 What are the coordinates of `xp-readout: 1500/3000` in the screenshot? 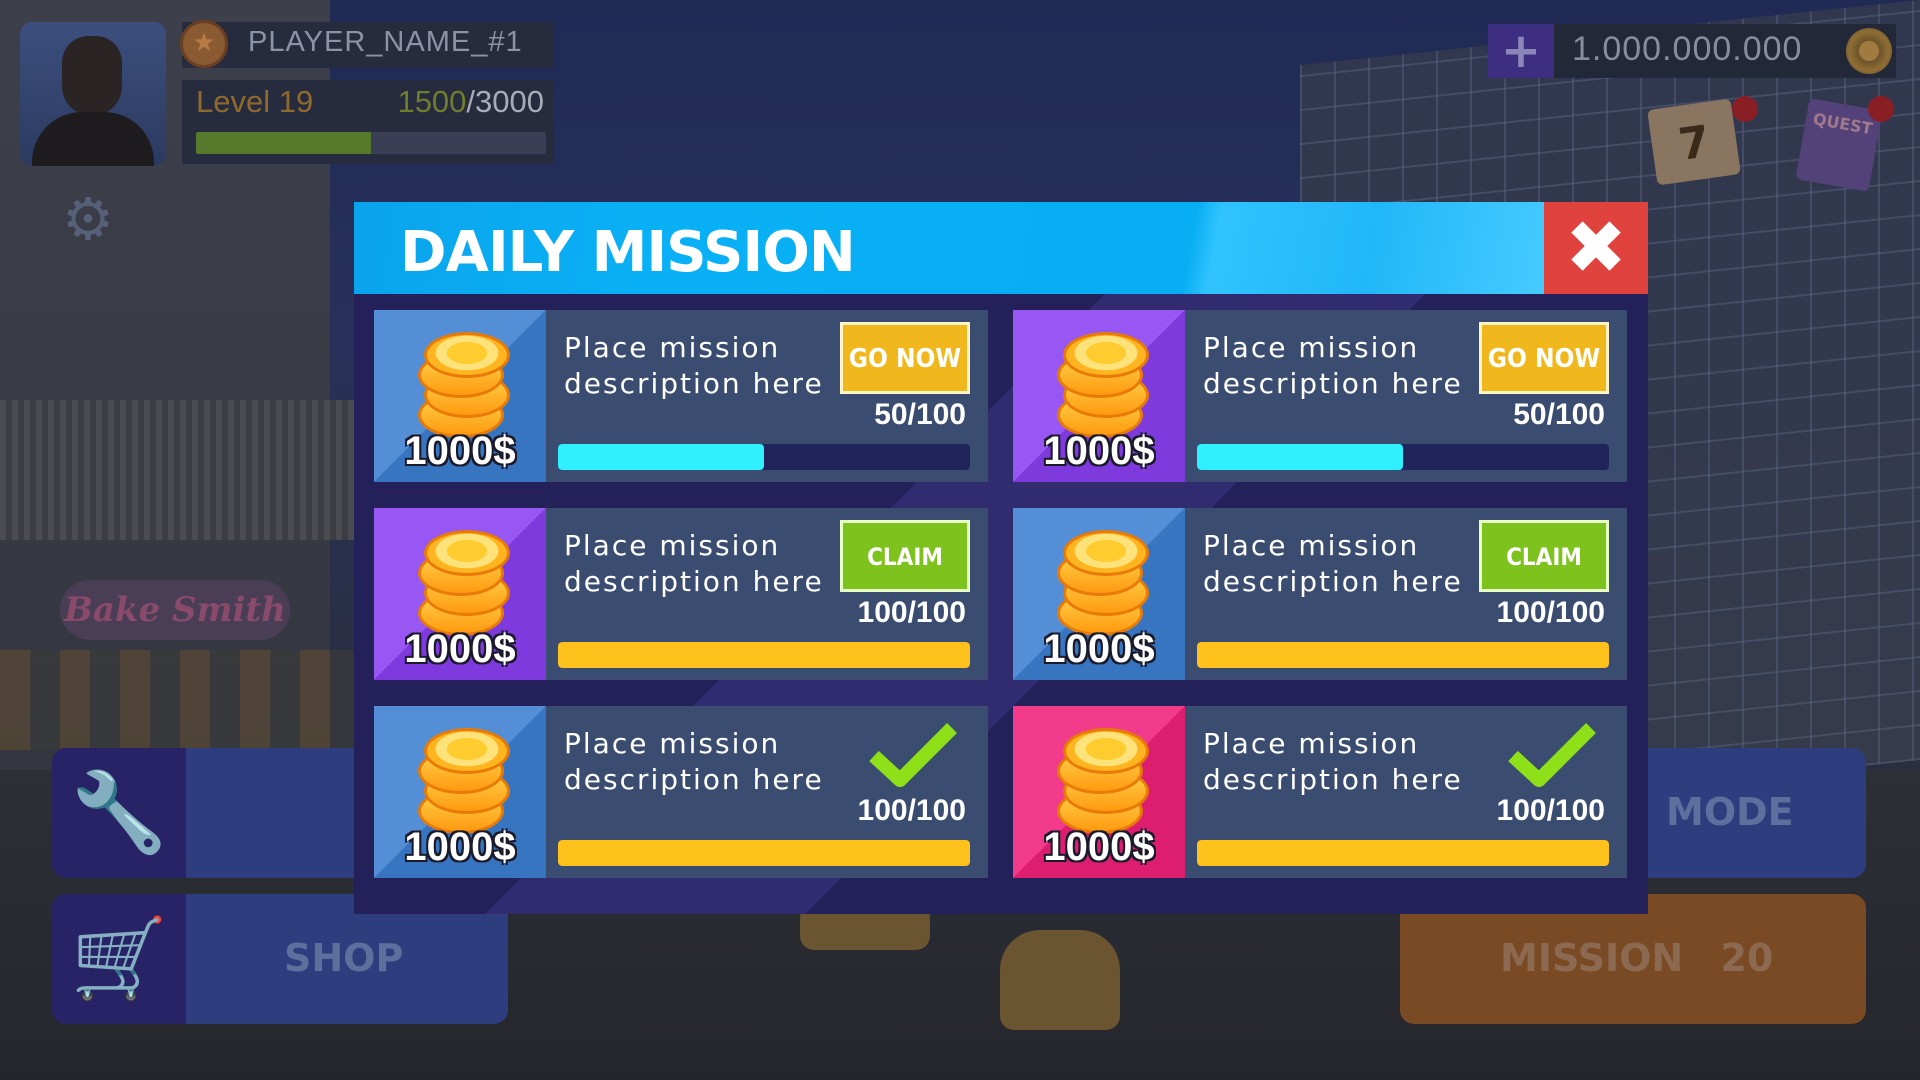 It's located at (470, 102).